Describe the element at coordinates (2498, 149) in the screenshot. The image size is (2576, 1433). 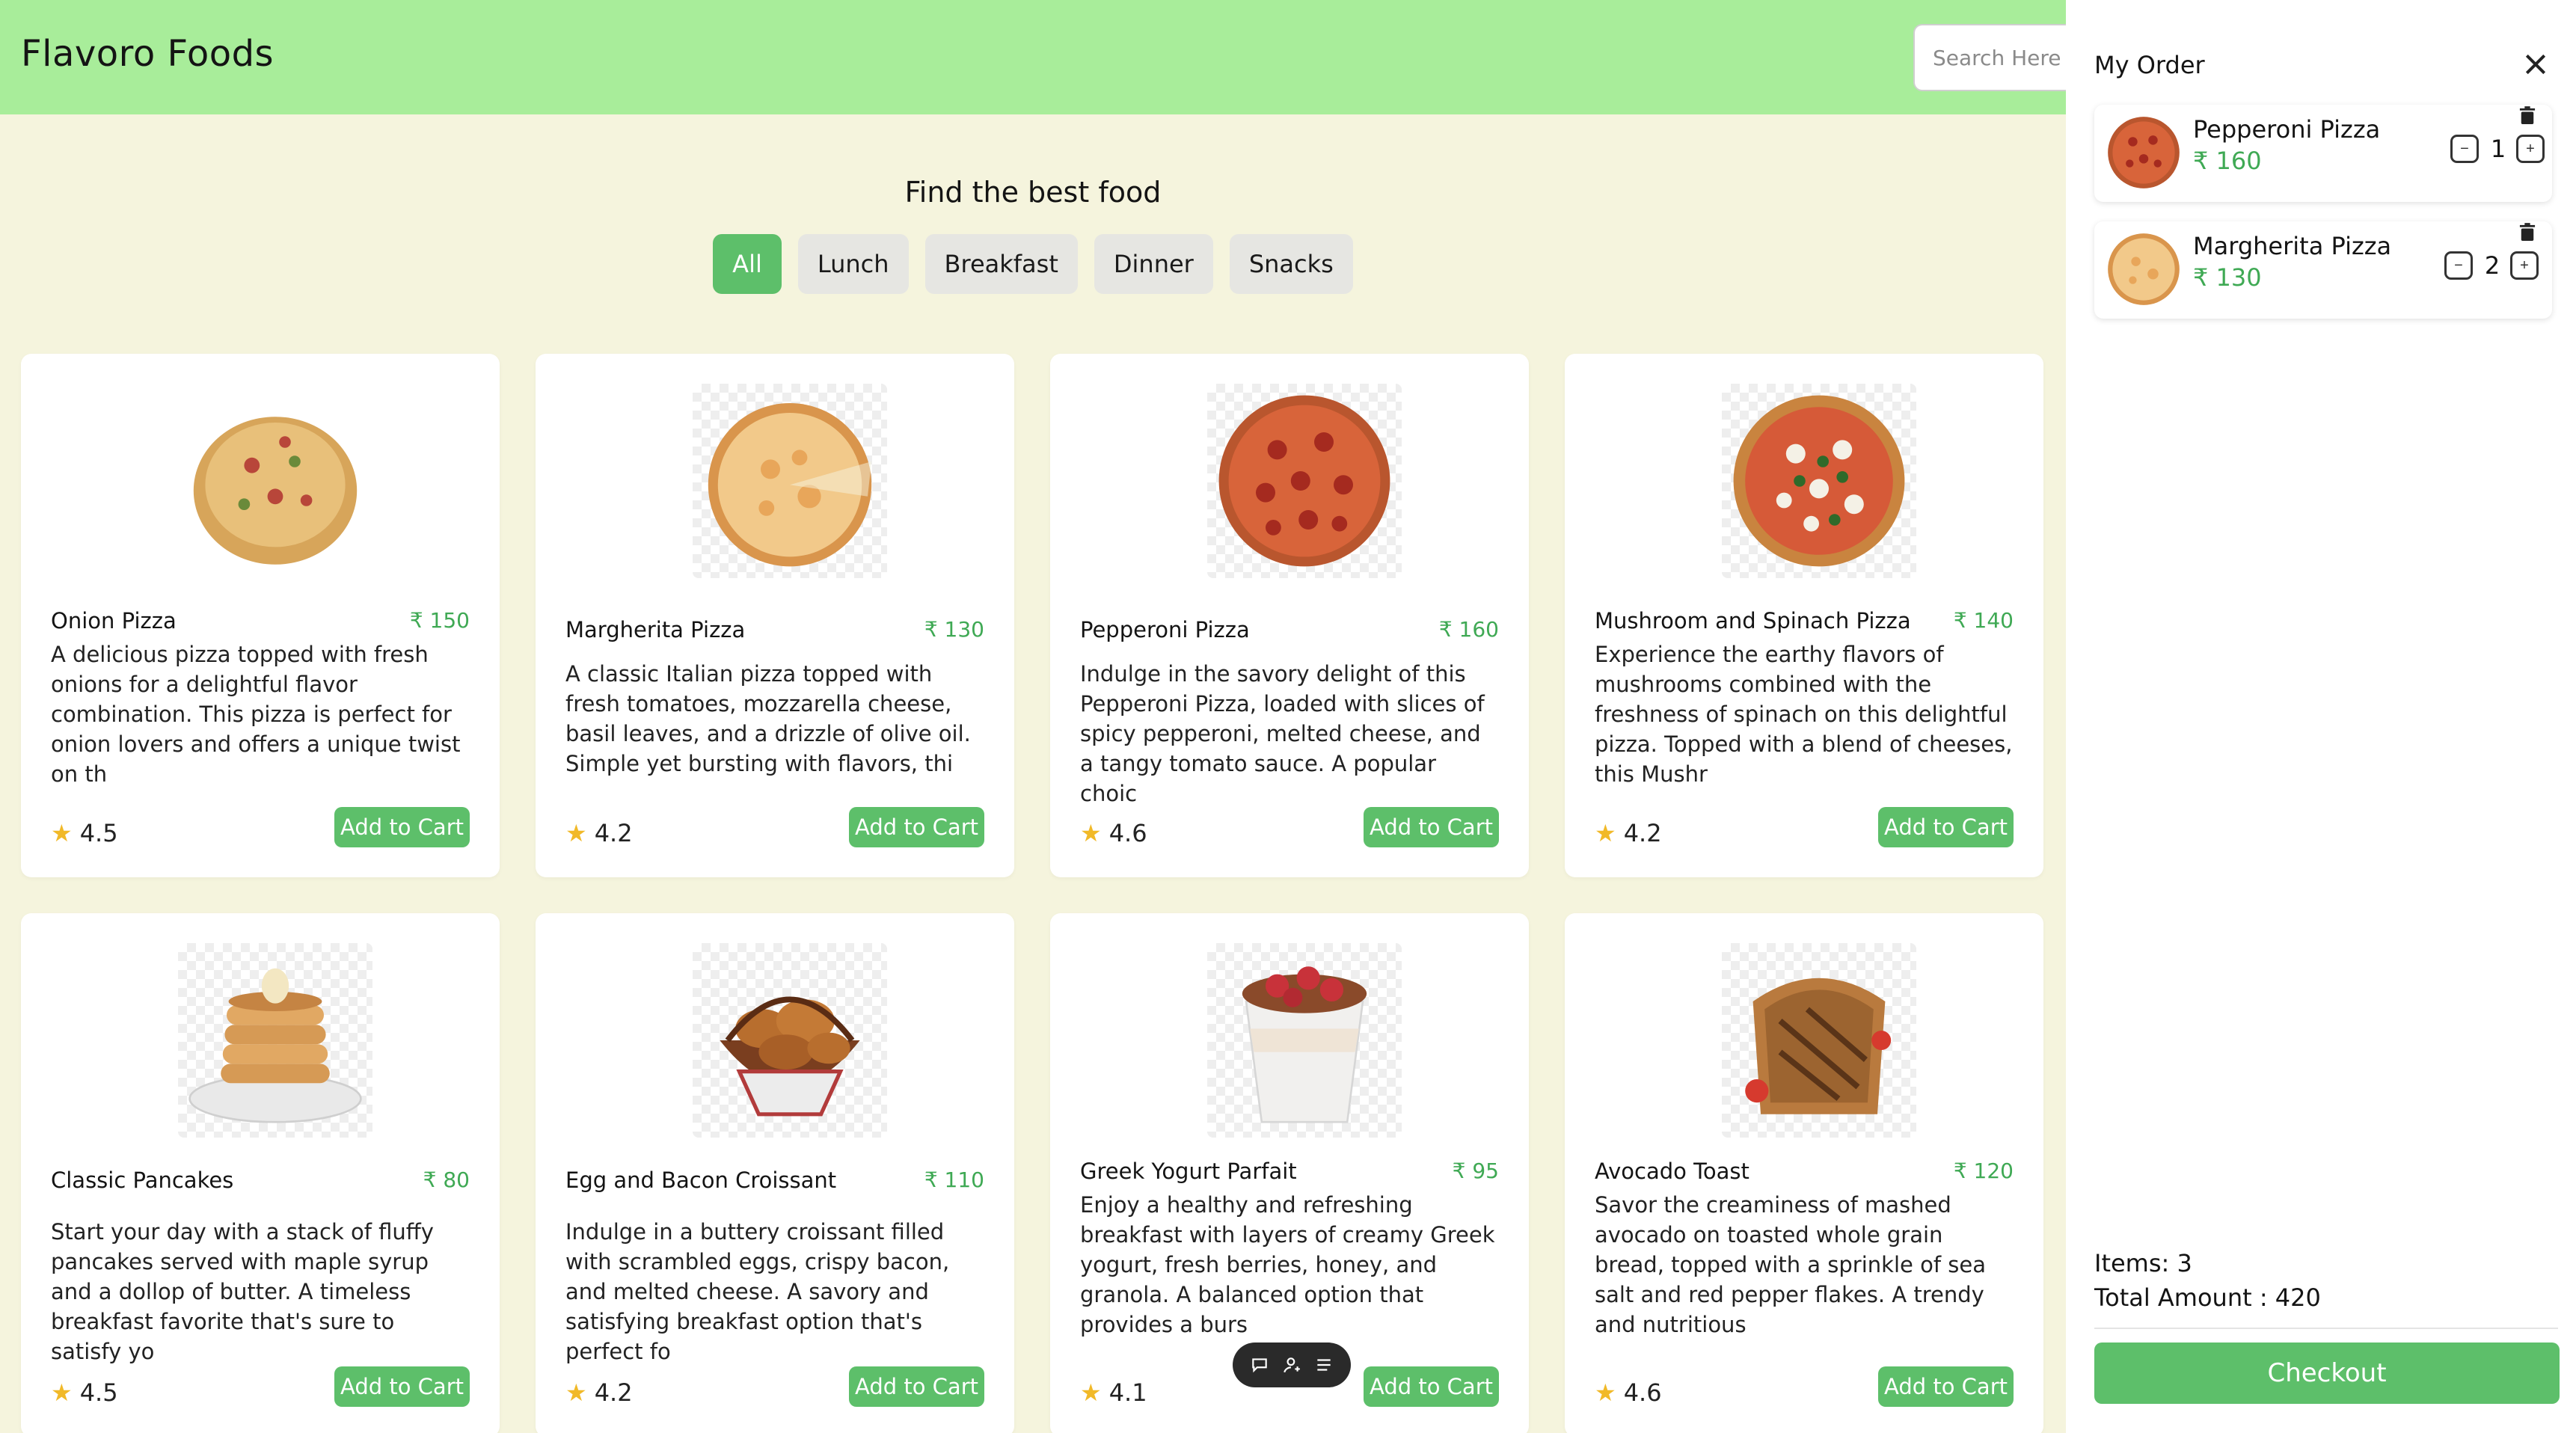
I see `order-item-quantity: 1` at that location.